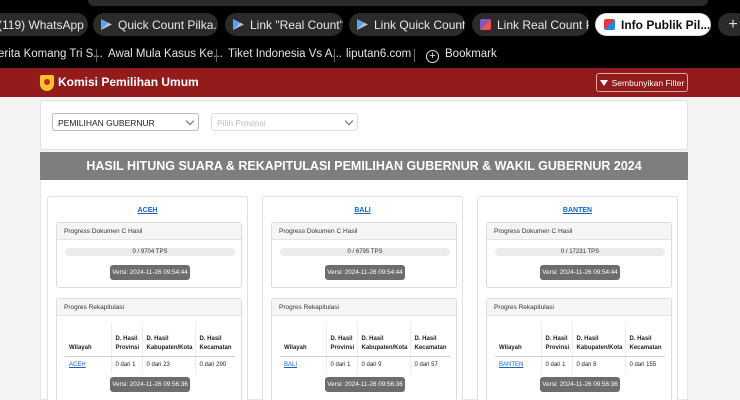 Image resolution: width=740 pixels, height=400 pixels. I want to click on table-row: BANTEN 0 dari 1 0 dari 8 0 dari 155, so click(580, 364).